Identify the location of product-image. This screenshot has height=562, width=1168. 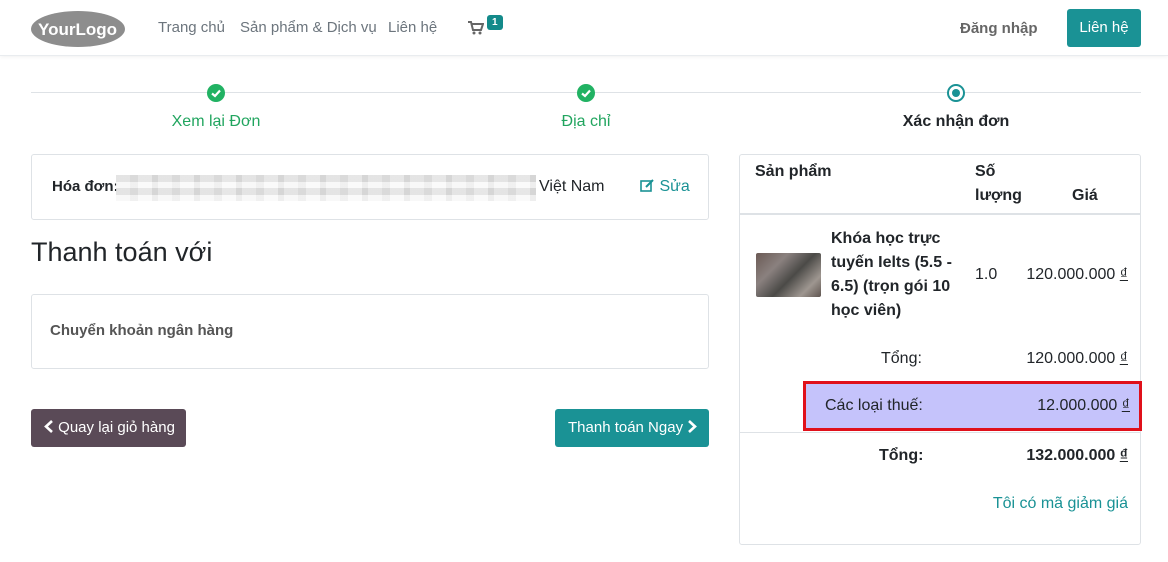
(788, 275).